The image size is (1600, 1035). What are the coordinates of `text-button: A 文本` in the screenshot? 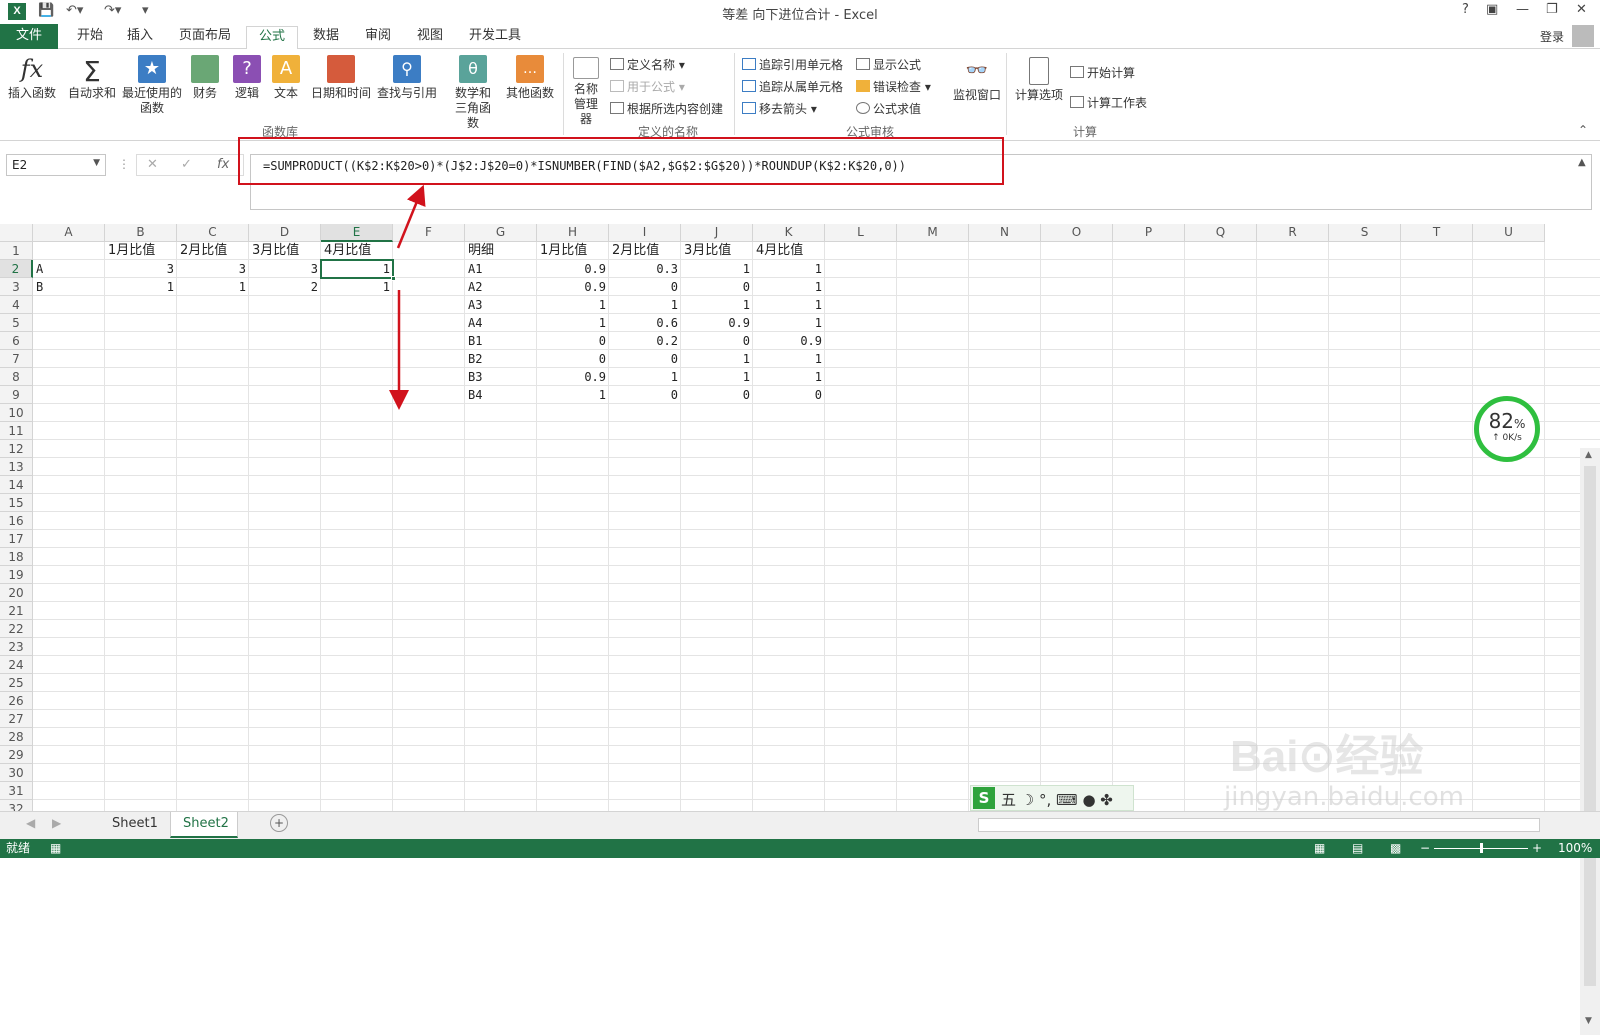 It's located at (286, 78).